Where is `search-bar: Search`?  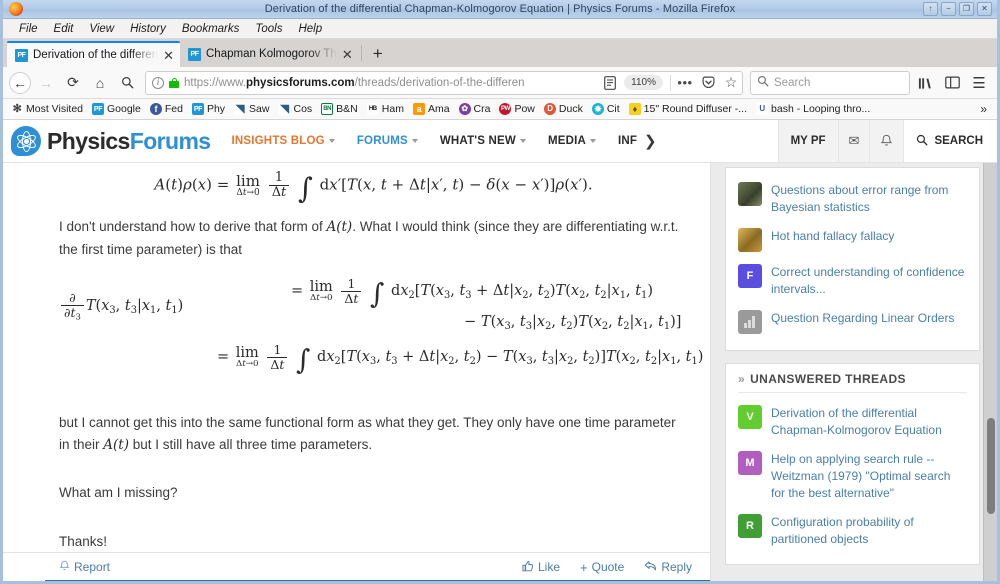 search-bar: Search is located at coordinates (830, 82).